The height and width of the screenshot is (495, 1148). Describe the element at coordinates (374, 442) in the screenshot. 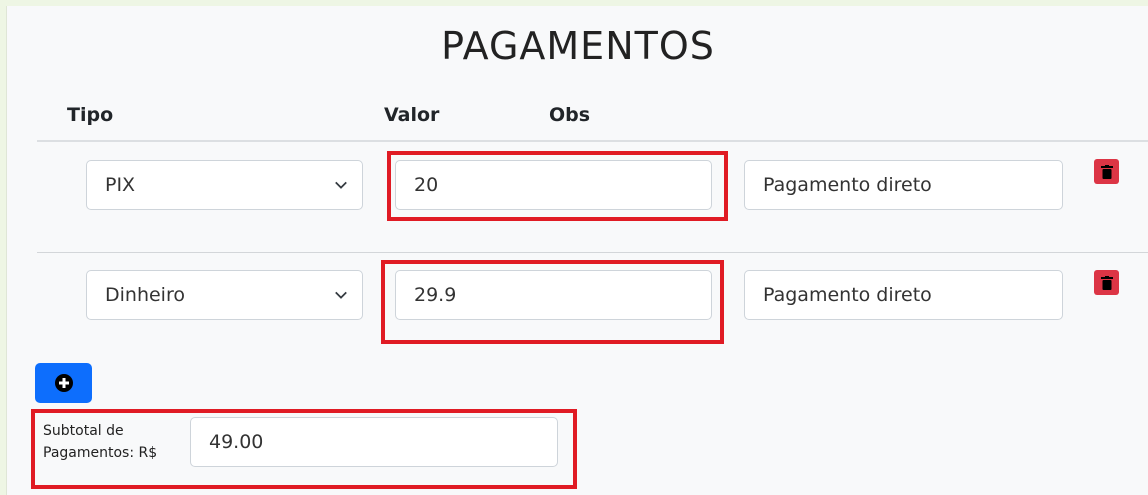

I see `subtotal-field: 49.00` at that location.